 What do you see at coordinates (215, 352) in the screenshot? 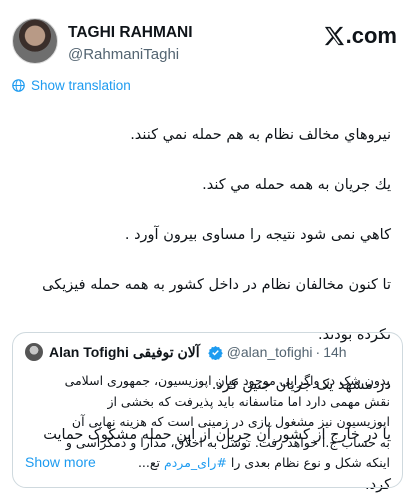
I see `verified-badge-icon` at bounding box center [215, 352].